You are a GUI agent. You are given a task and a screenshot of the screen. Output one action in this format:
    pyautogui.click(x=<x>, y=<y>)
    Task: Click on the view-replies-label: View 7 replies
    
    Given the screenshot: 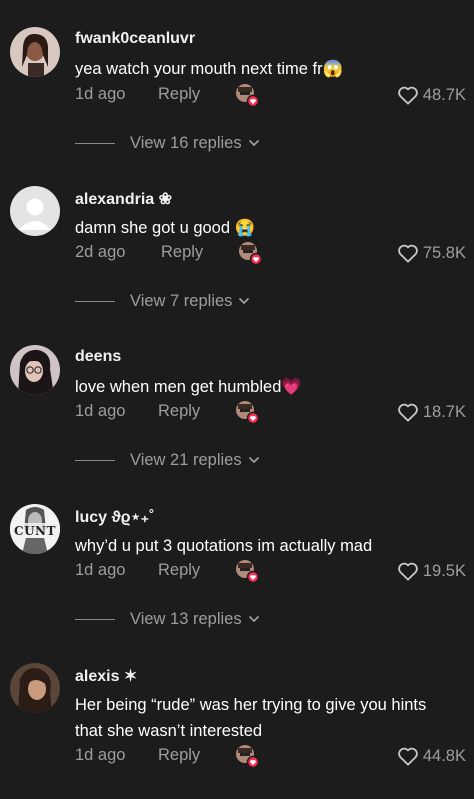 What is the action you would take?
    pyautogui.click(x=181, y=300)
    